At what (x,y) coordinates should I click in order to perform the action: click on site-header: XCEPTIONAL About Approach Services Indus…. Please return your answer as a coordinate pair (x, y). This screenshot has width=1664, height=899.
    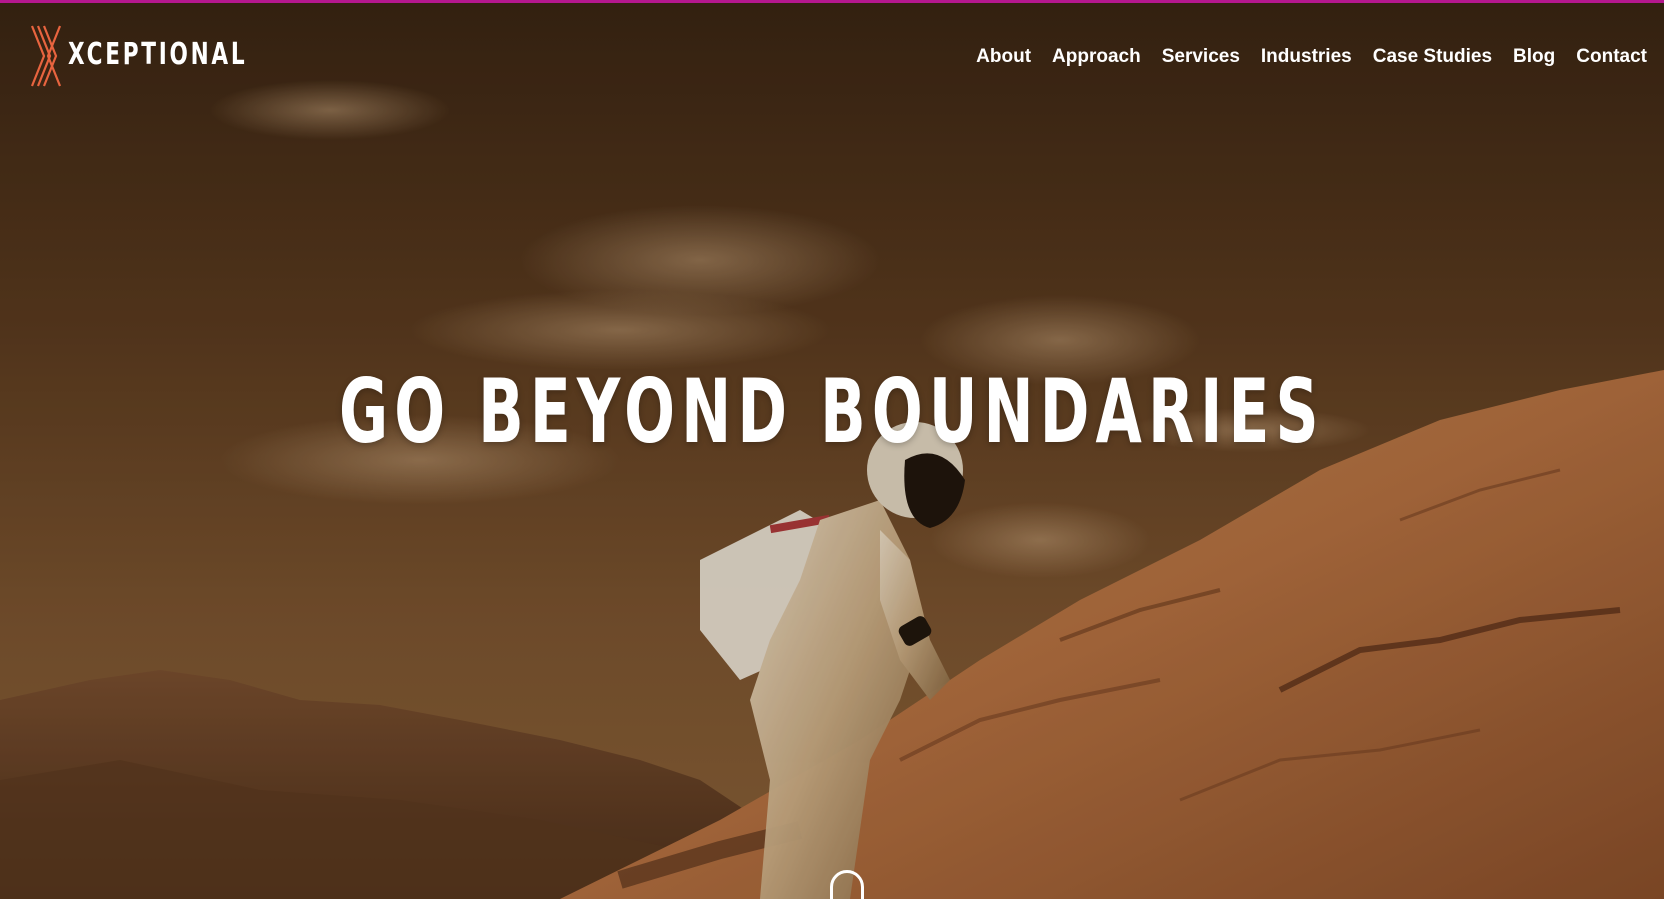
    Looking at the image, I should click on (832, 55).